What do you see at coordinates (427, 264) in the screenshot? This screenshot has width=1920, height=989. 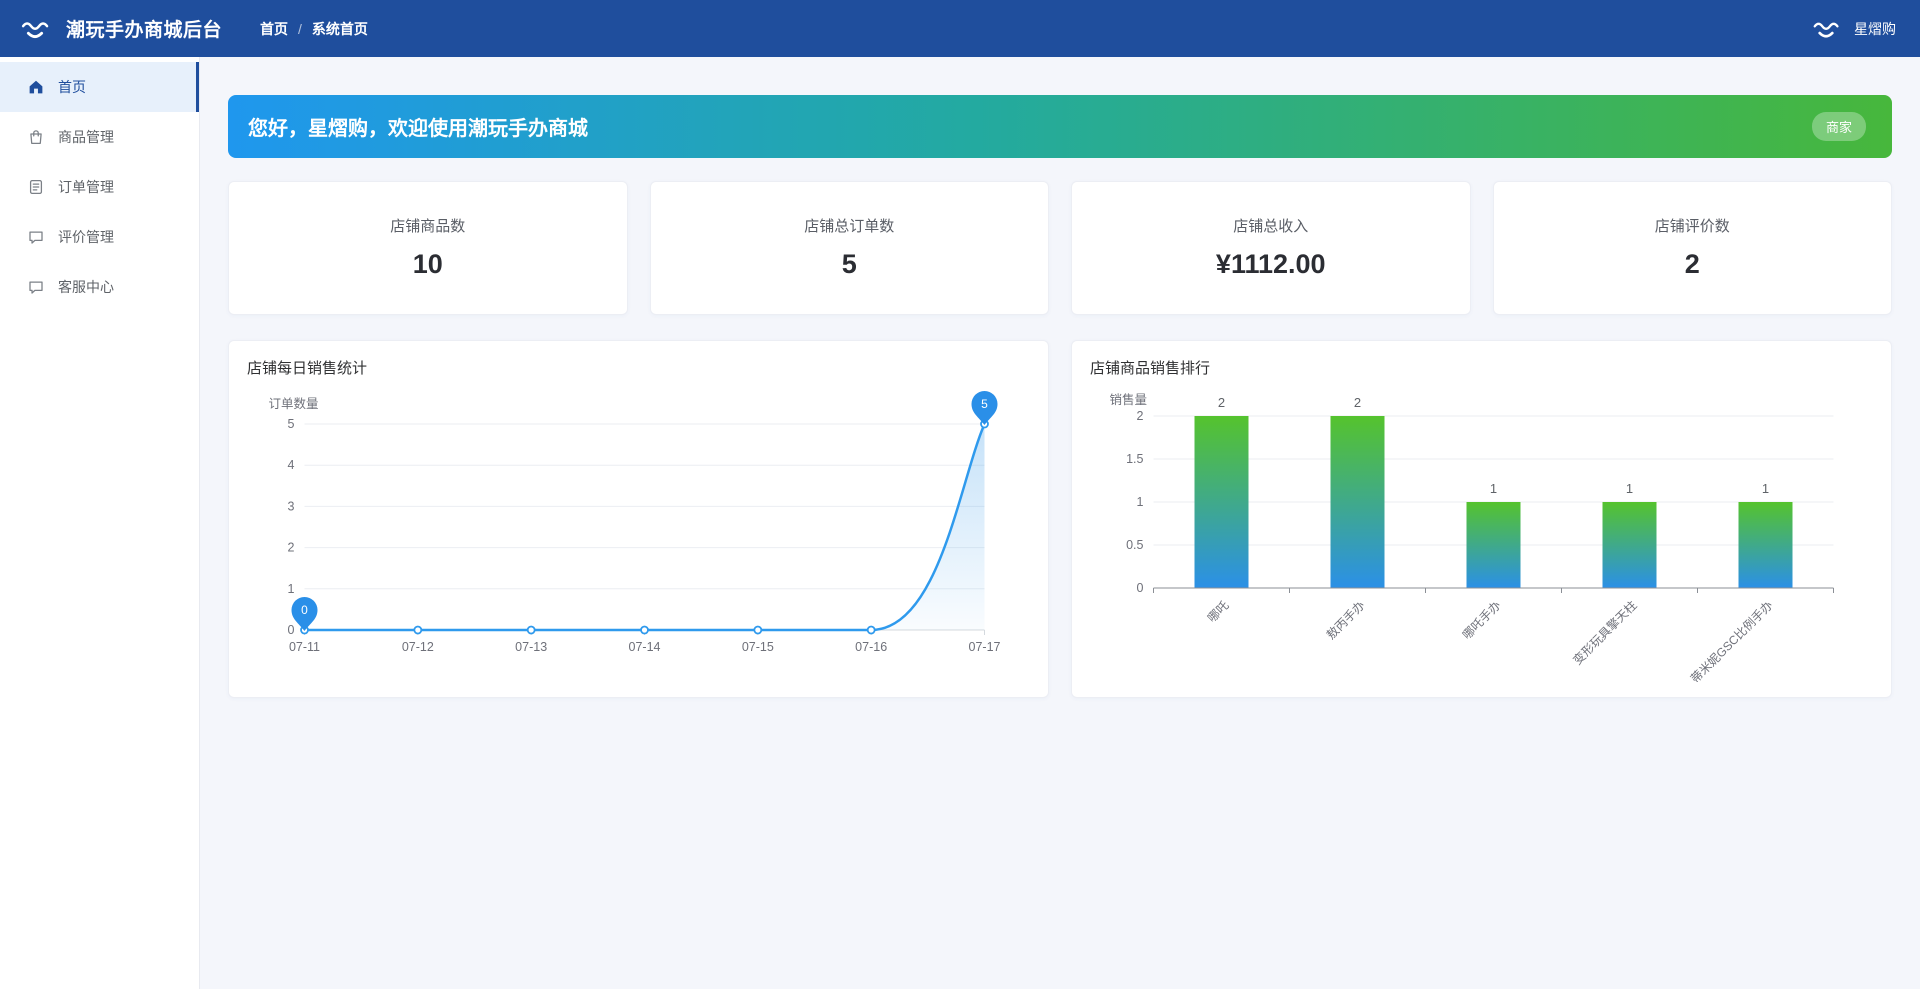 I see `stat-value: 10` at bounding box center [427, 264].